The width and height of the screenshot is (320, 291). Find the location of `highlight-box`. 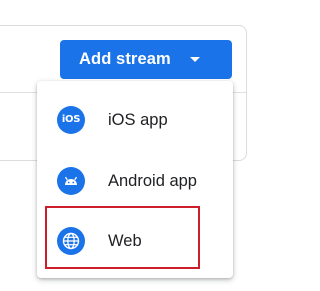

highlight-box is located at coordinates (122, 237).